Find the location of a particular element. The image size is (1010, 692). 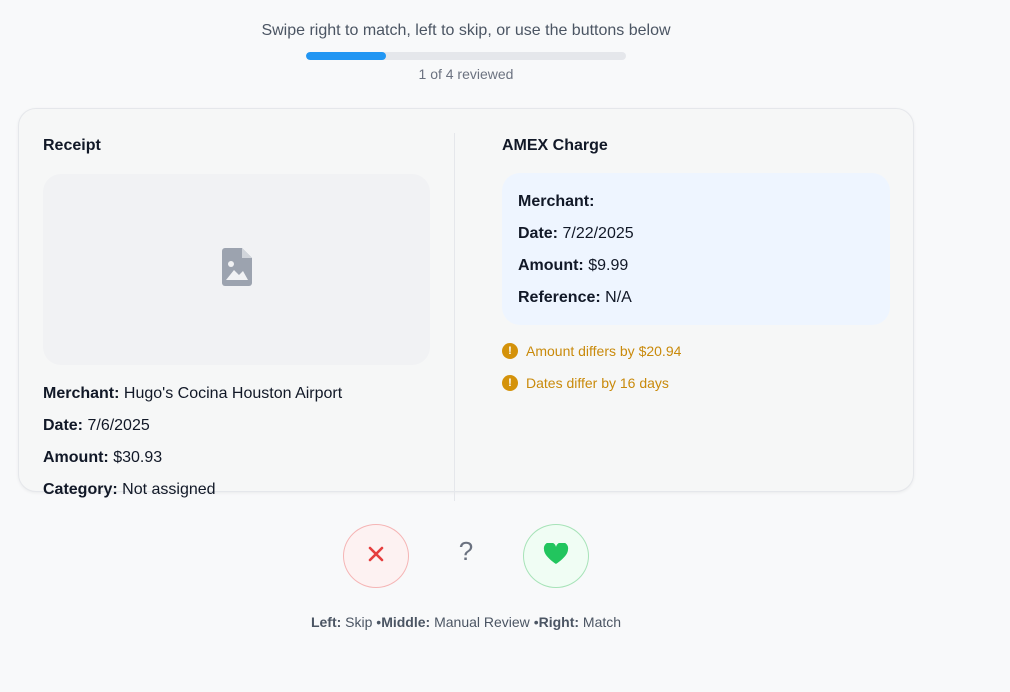

receipt-date-label: Date: is located at coordinates (63, 425).